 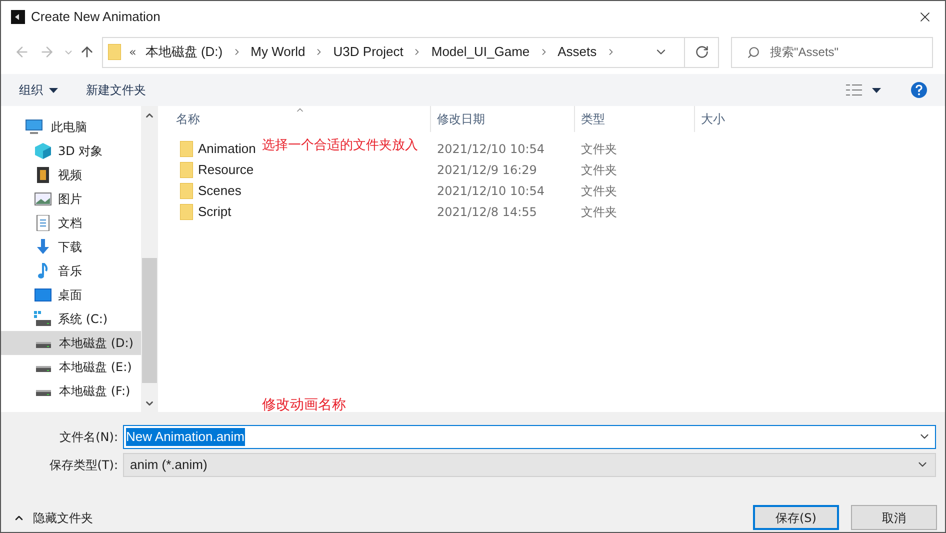 I want to click on overflow-chevrons: «, so click(x=132, y=52).